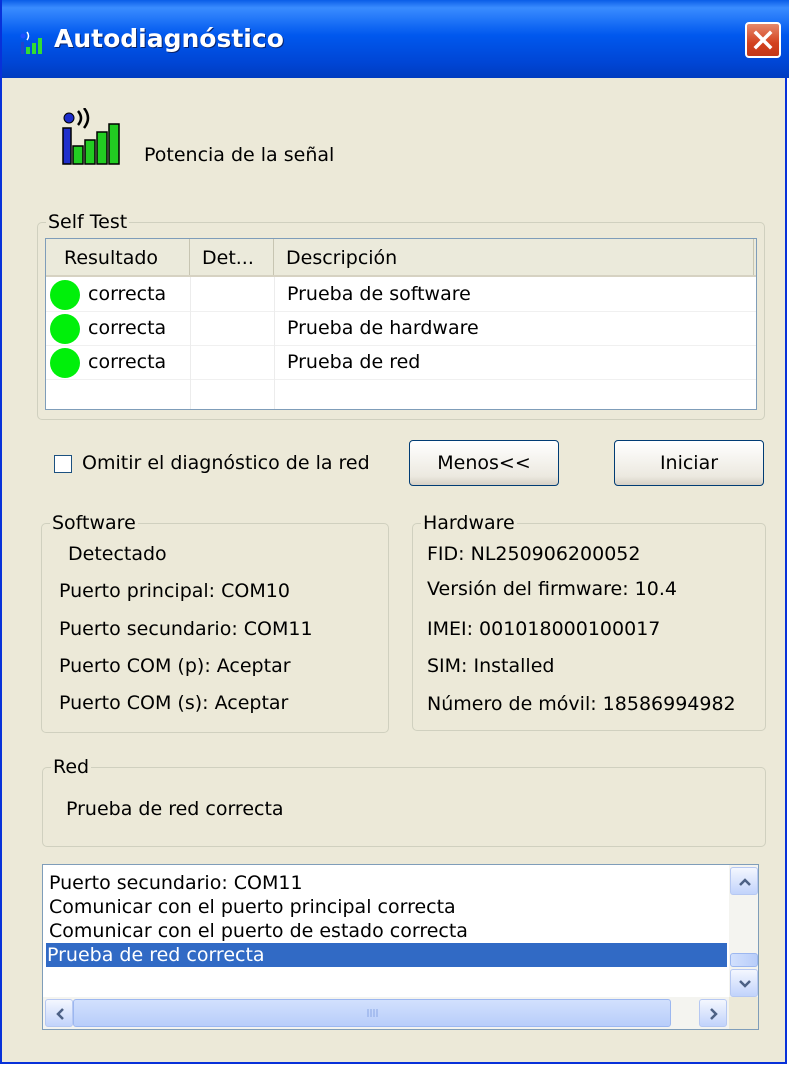 The height and width of the screenshot is (1069, 791). I want to click on start-button: Iniciar, so click(689, 463).